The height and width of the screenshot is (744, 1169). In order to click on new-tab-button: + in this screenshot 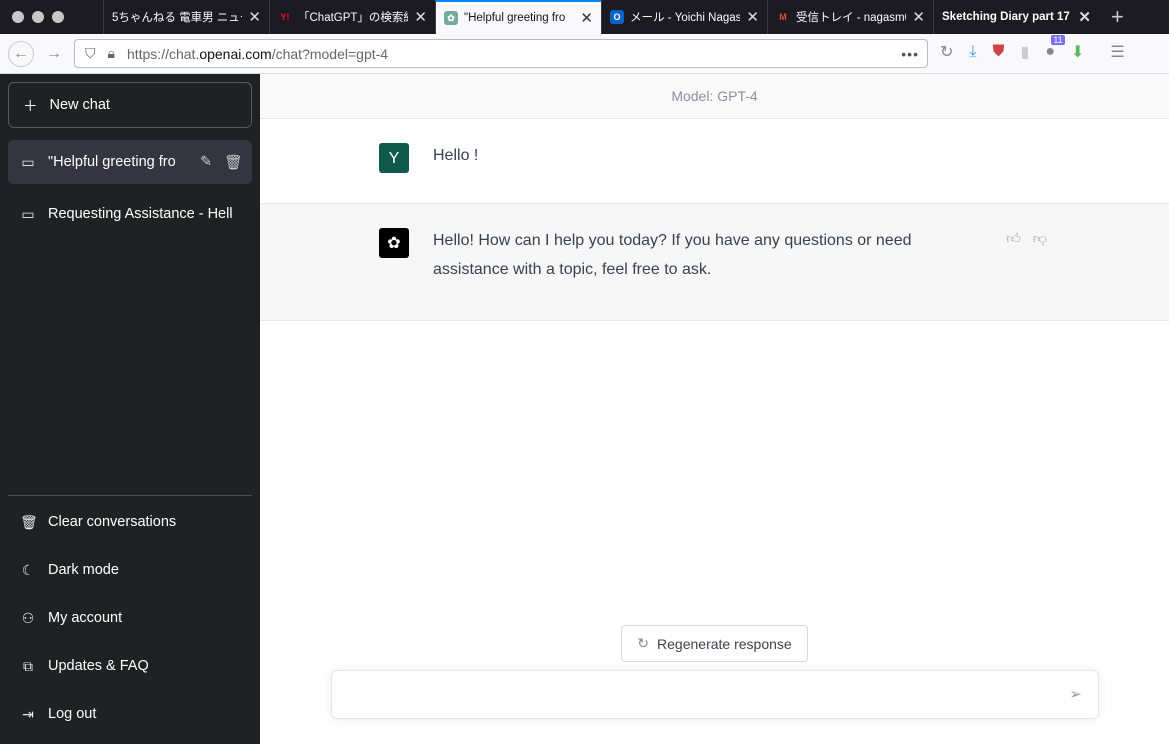, I will do `click(1111, 17)`.